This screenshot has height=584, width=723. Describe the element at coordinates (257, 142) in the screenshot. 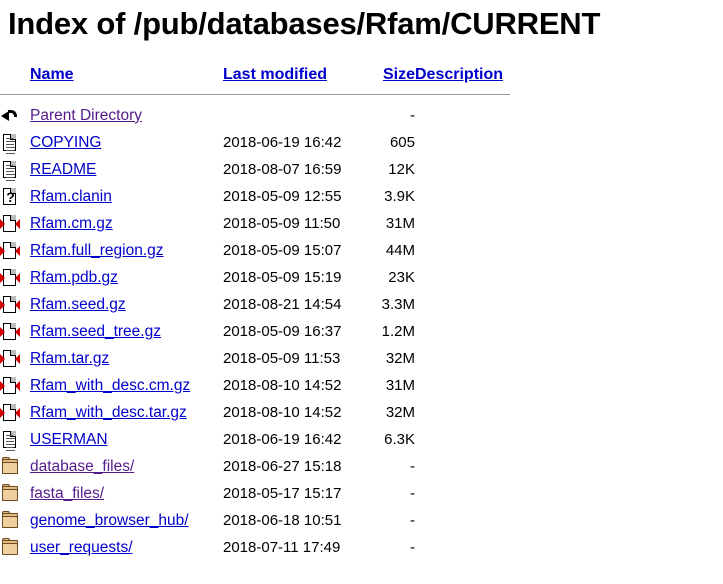

I see `table-row: COPYING 2018-06-19 16:42 605` at that location.